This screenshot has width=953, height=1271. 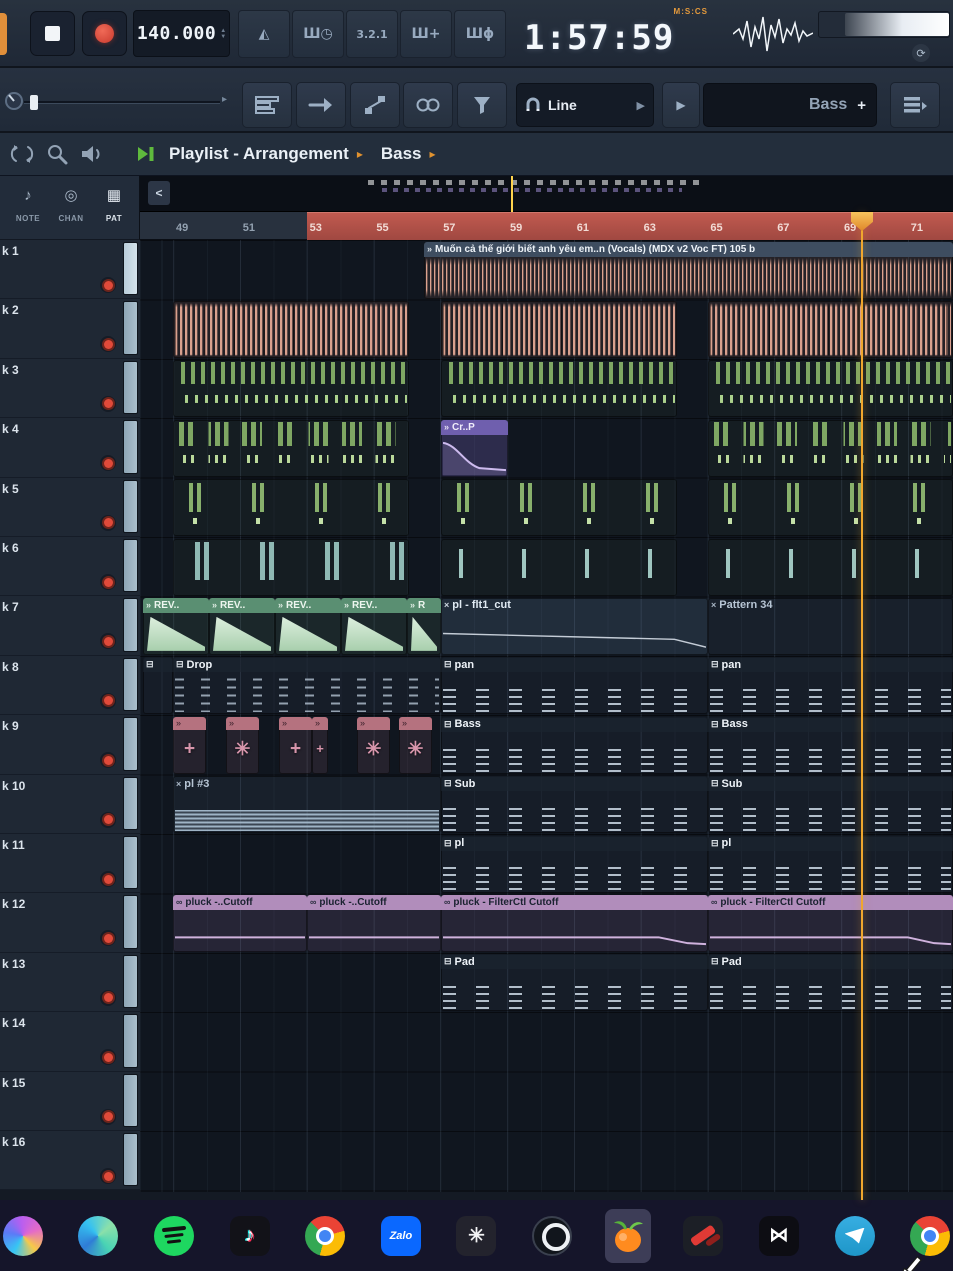 I want to click on clip-label: pl #3, so click(x=197, y=783).